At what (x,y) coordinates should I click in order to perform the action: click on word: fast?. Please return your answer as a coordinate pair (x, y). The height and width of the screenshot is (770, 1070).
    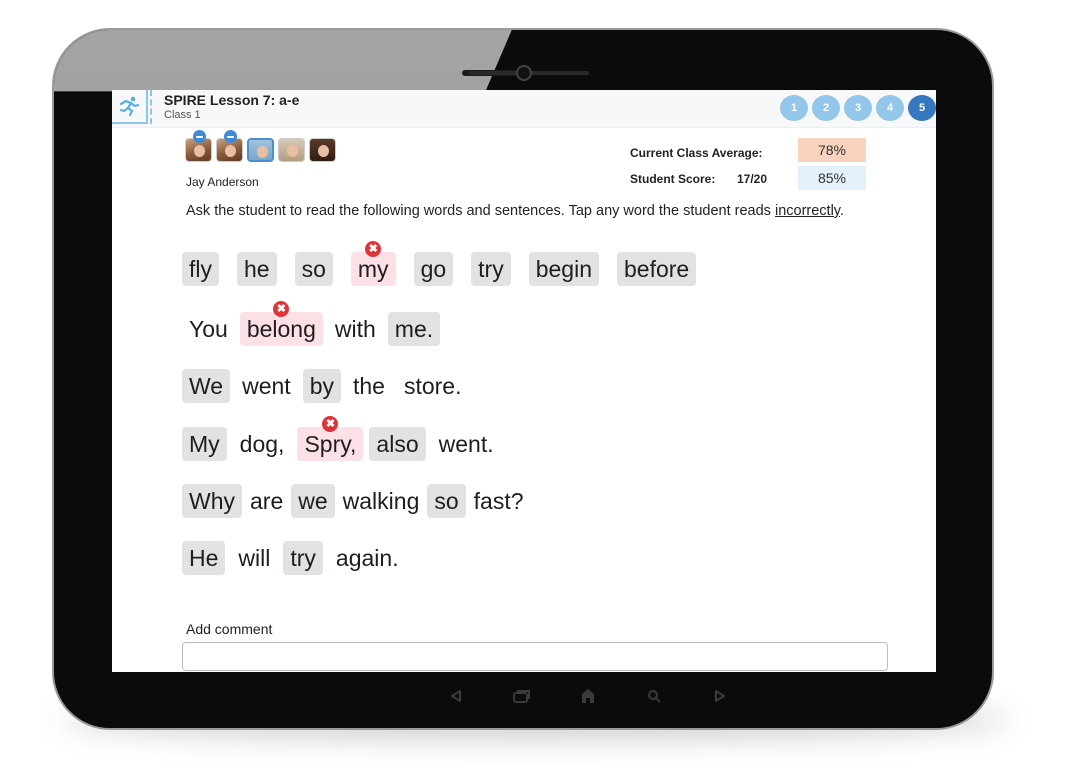
    Looking at the image, I should click on (499, 501).